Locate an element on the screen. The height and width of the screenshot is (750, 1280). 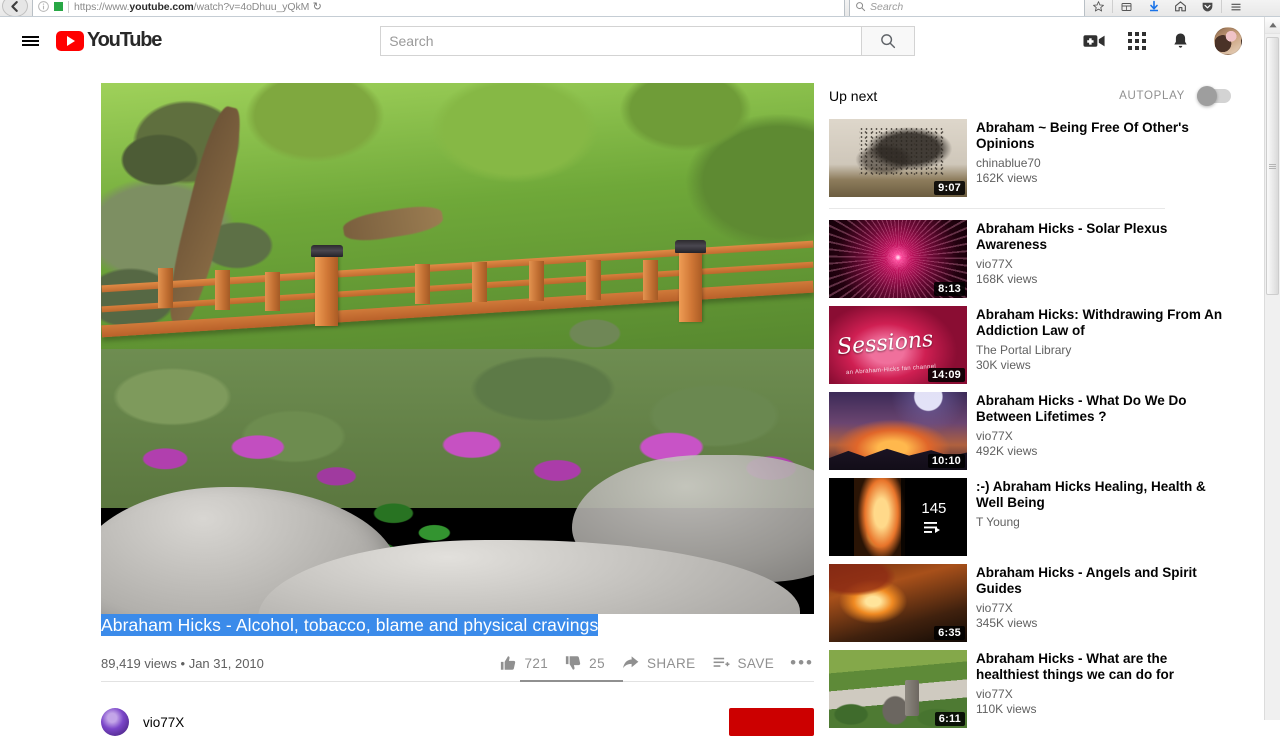
view-count: 89,419 views is located at coordinates (139, 663).